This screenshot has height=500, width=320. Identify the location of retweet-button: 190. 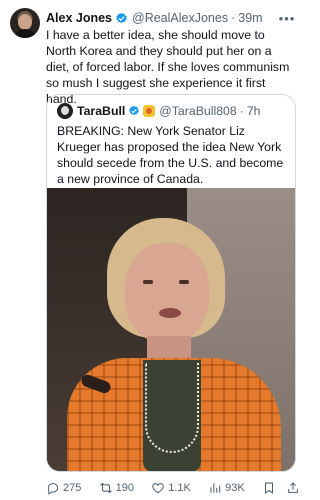
(116, 488).